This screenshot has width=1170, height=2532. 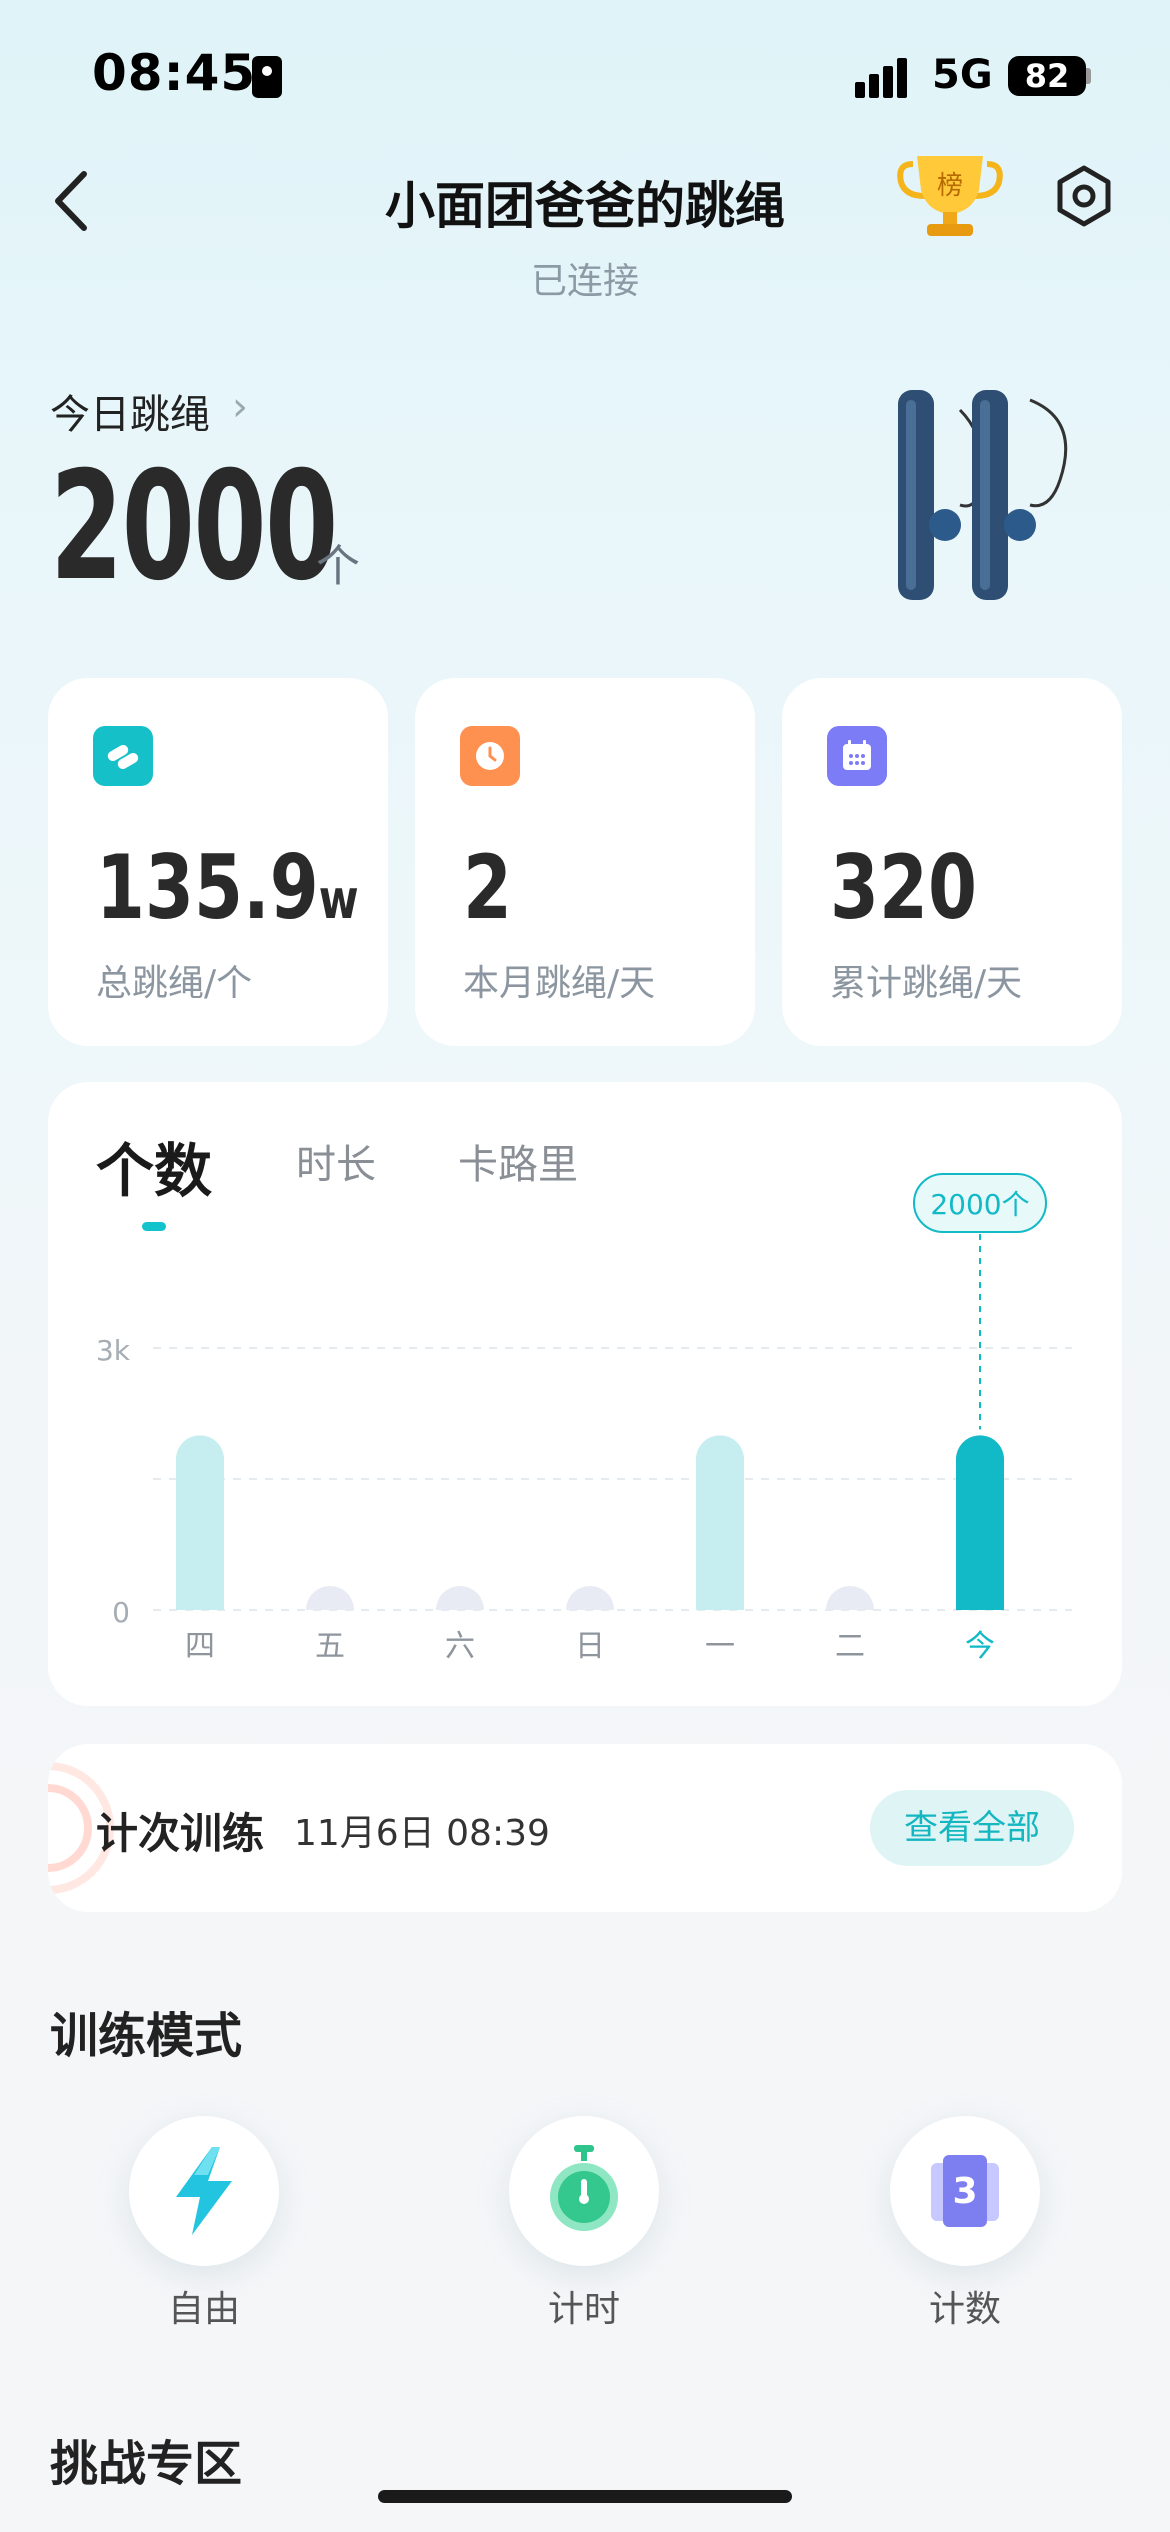 I want to click on today-label: 今日跳绳, so click(x=130, y=411).